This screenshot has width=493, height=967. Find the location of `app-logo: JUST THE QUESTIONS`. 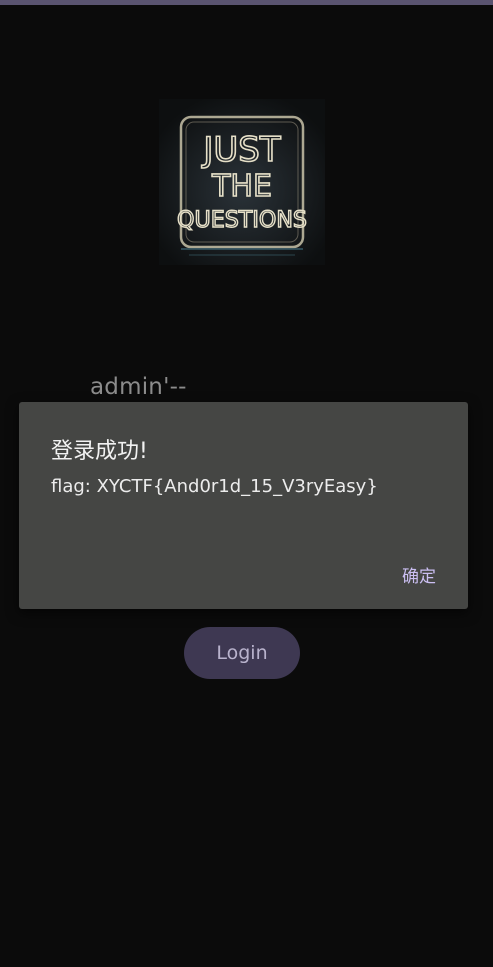

app-logo: JUST THE QUESTIONS is located at coordinates (242, 182).